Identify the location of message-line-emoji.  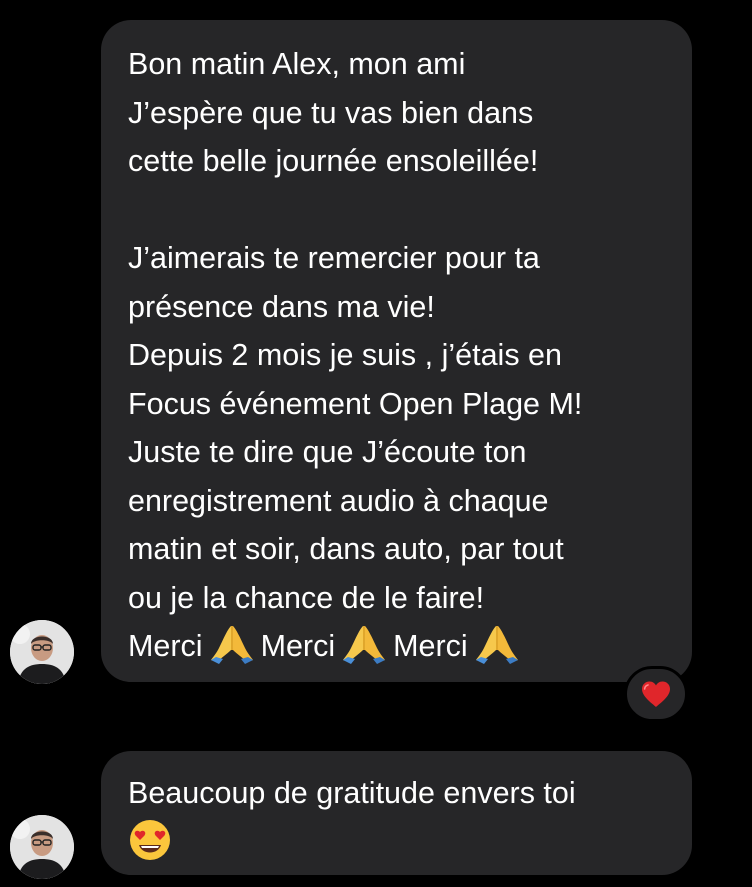
(401, 844).